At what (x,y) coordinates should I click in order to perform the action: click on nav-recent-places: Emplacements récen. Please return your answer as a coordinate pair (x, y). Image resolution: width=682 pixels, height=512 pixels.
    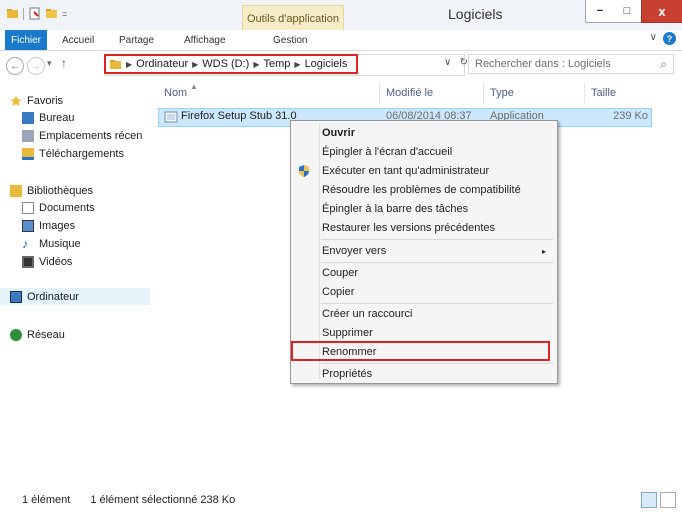
    Looking at the image, I should click on (82, 135).